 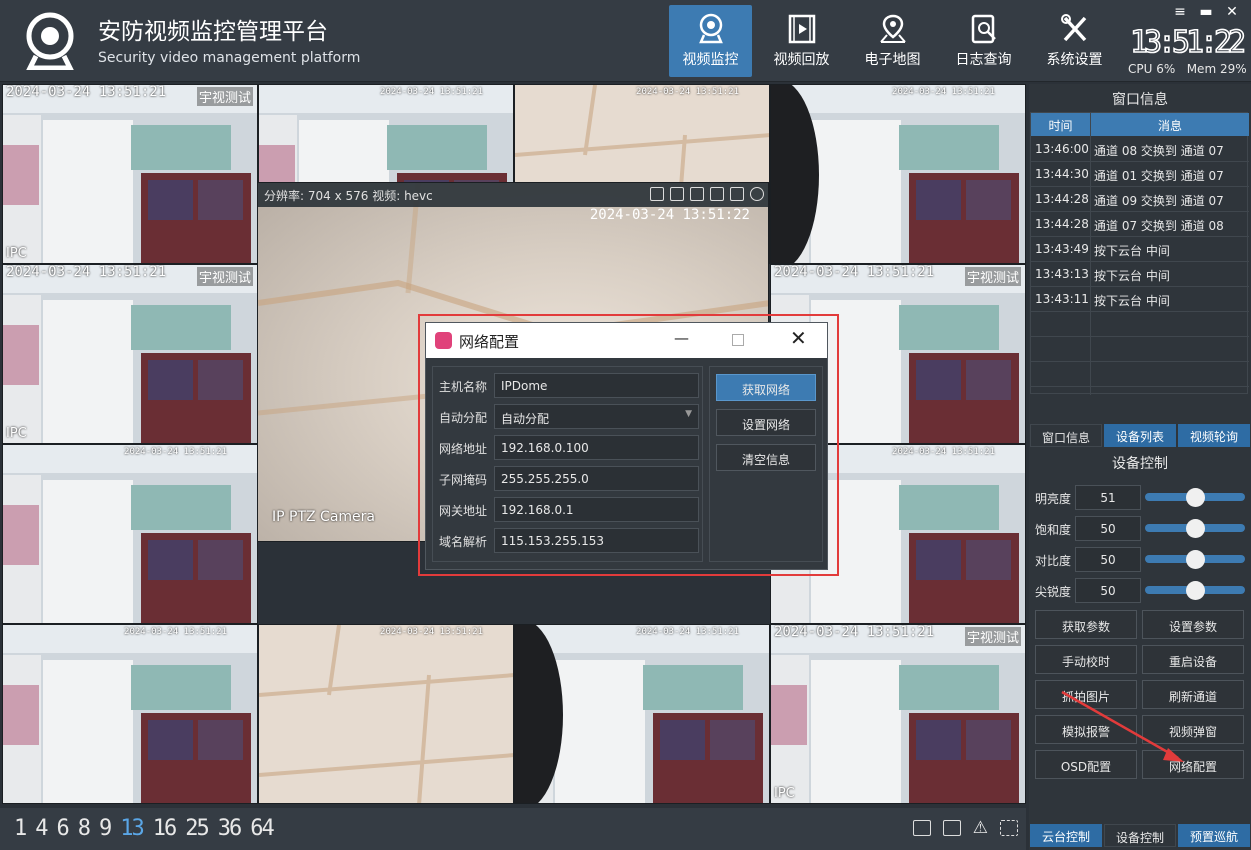 What do you see at coordinates (710, 41) in the screenshot?
I see `nav-video-monitor: 视频监控` at bounding box center [710, 41].